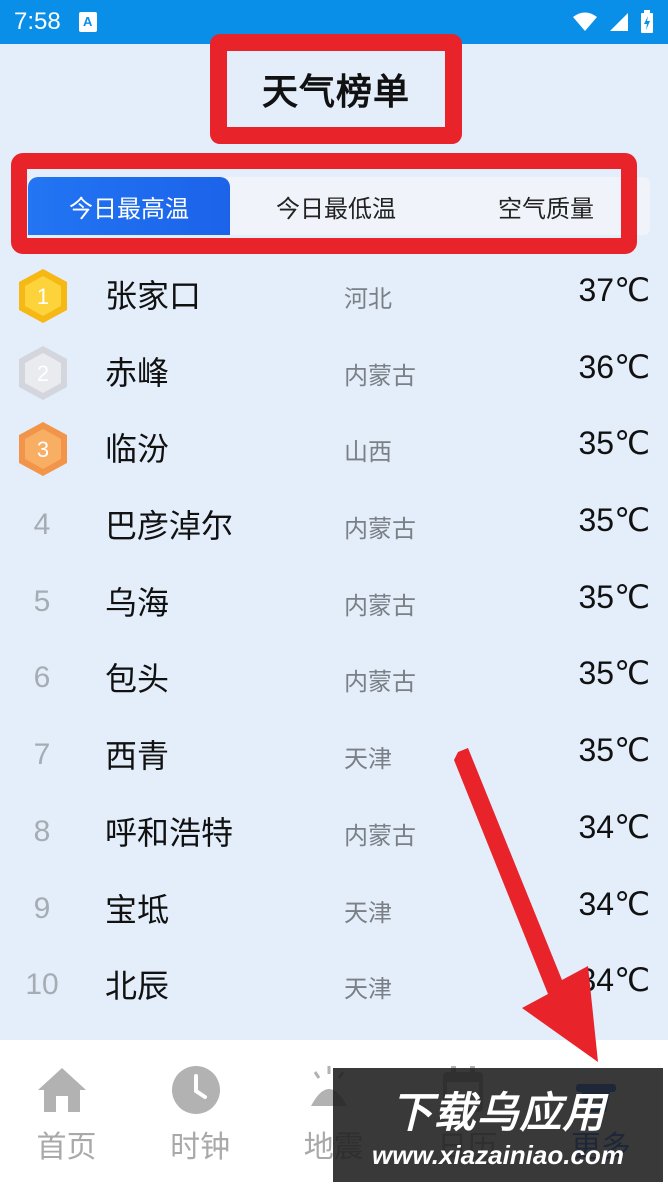 The image size is (668, 1187). I want to click on list-item: 6 包头 内蒙古 35℃, so click(334, 674).